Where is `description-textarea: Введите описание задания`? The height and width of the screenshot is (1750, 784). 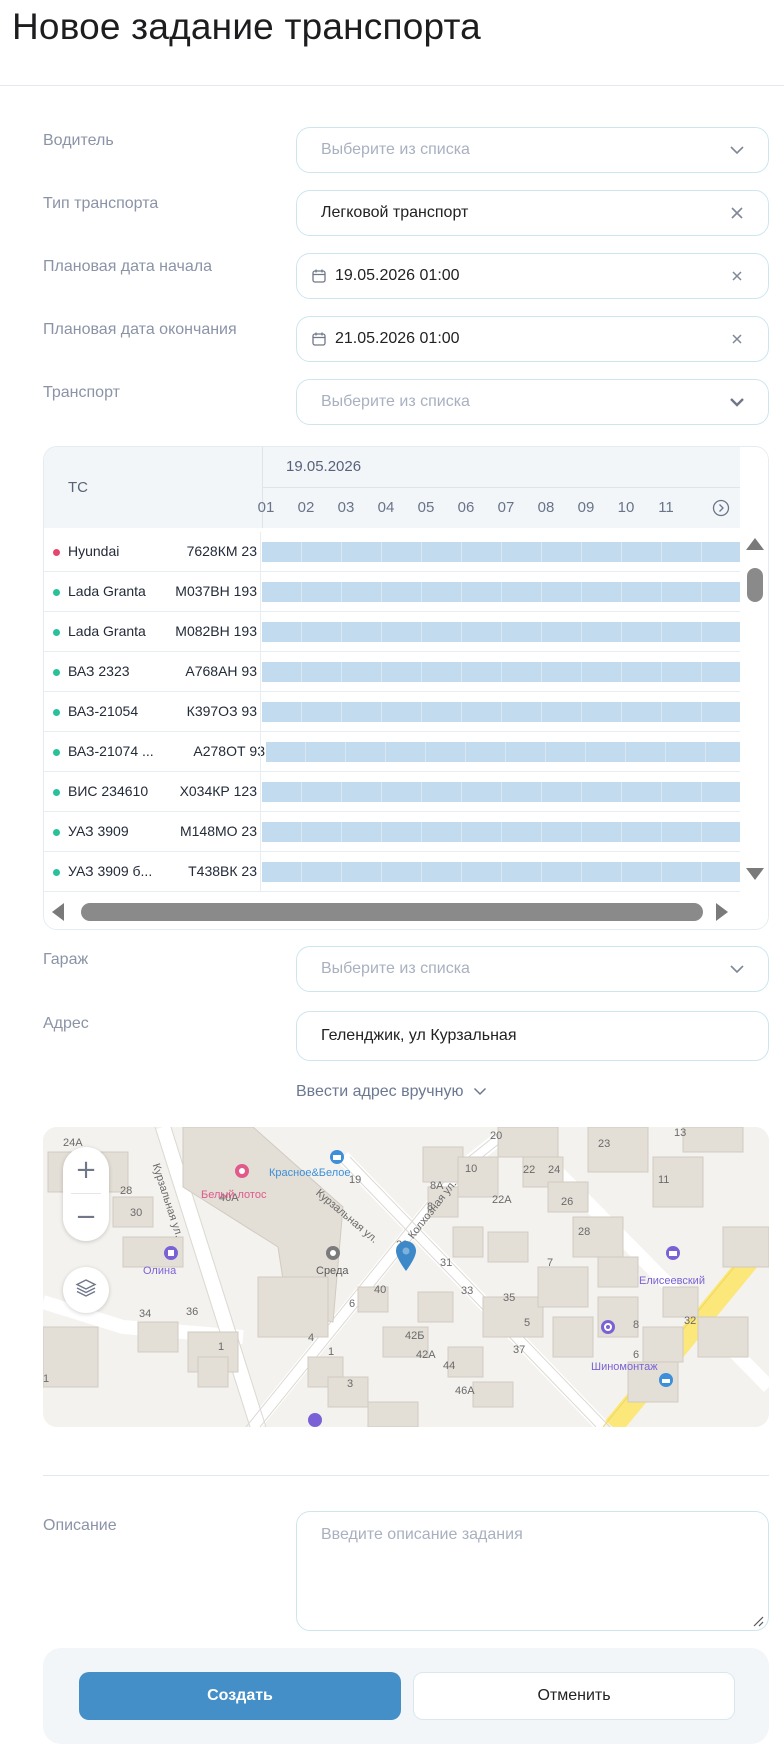
description-textarea: Введите описание задания is located at coordinates (532, 1571).